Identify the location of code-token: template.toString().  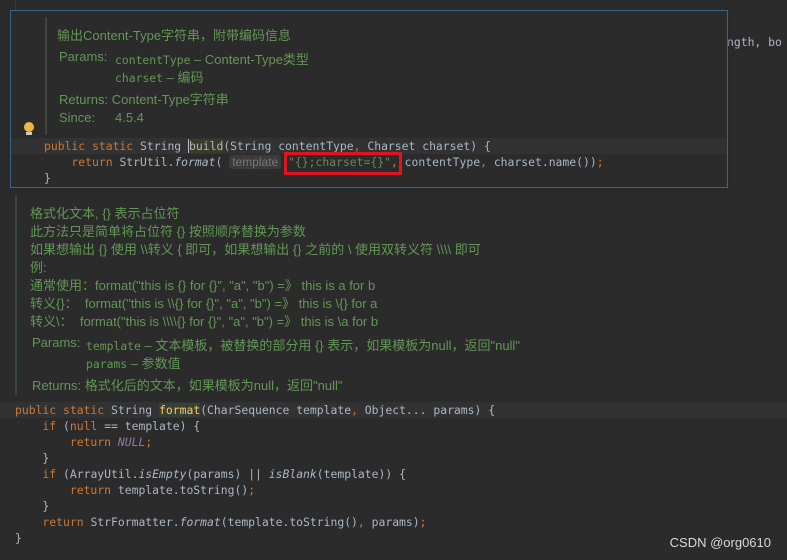
(183, 490).